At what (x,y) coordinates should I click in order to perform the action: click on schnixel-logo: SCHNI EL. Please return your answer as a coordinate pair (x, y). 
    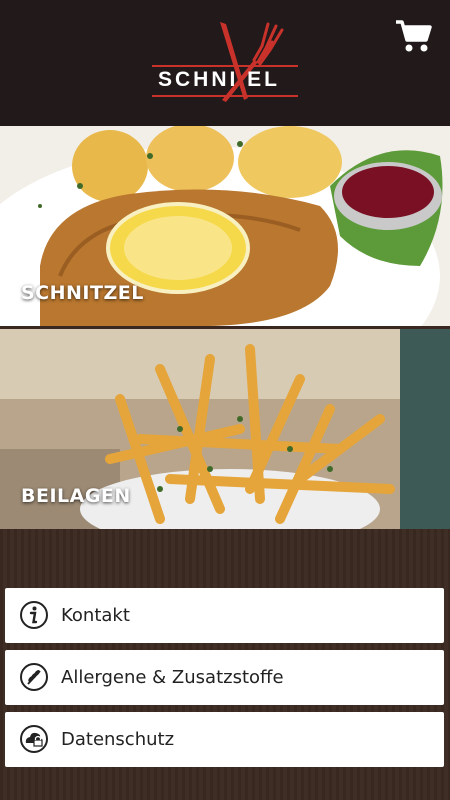
    Looking at the image, I should click on (225, 62).